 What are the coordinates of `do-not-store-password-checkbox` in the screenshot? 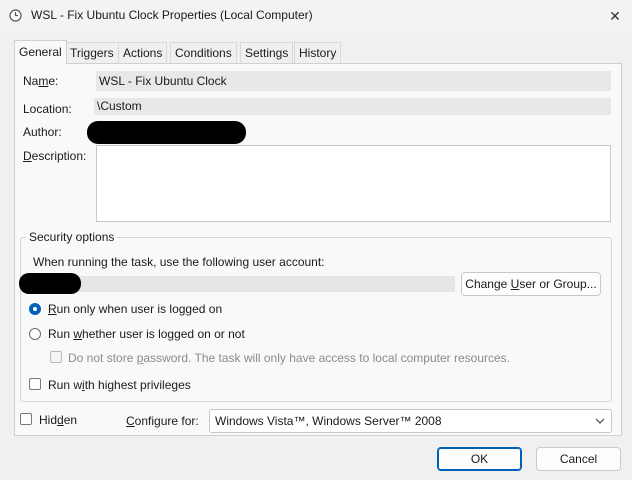 It's located at (56, 357).